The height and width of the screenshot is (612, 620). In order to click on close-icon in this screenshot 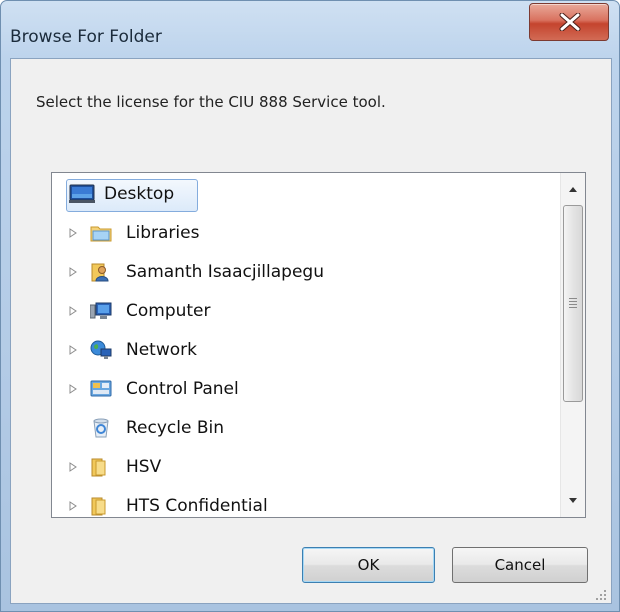, I will do `click(570, 22)`.